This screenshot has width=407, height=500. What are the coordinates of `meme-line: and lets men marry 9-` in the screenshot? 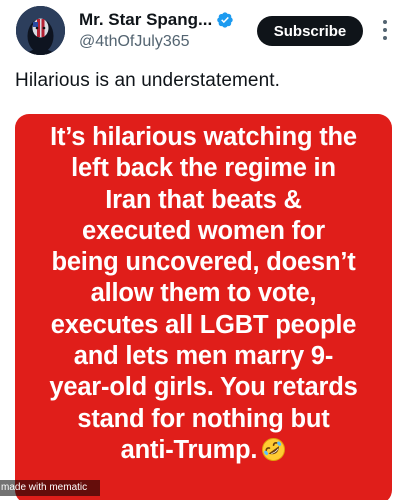 It's located at (203, 356).